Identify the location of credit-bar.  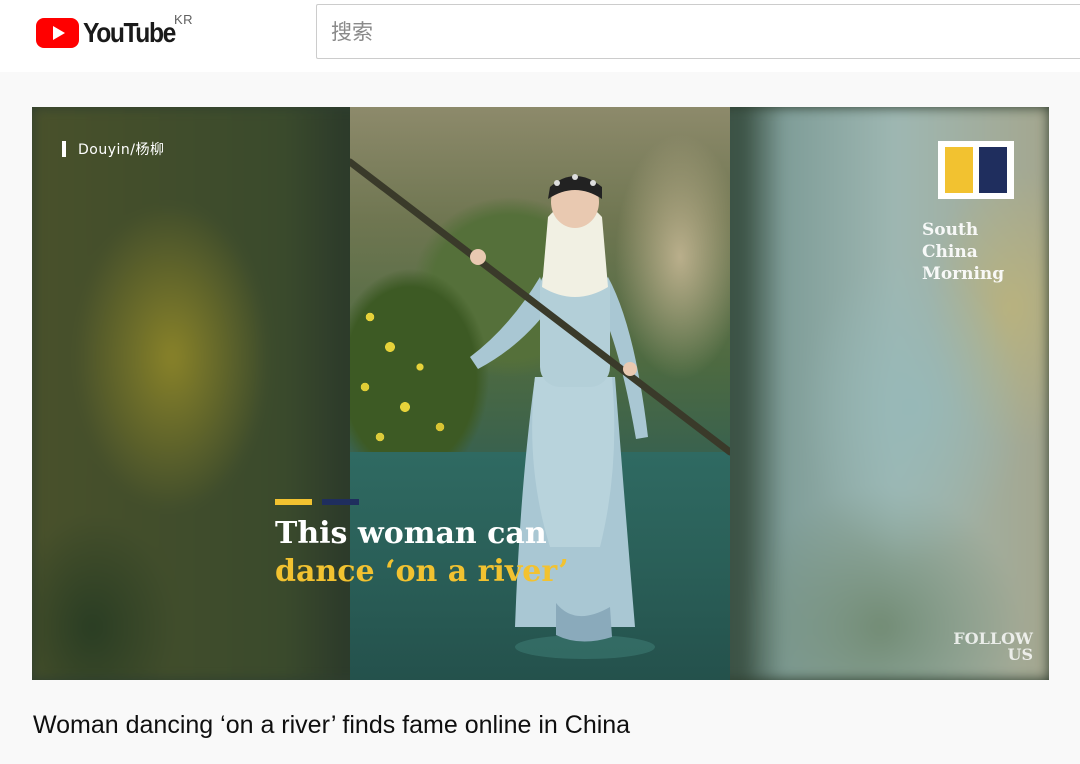
(64, 149).